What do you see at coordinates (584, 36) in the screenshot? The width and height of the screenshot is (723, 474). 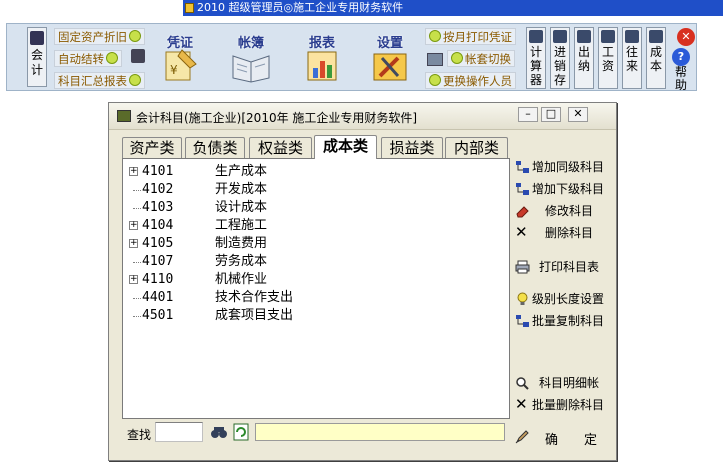 I see `cashier-icon` at bounding box center [584, 36].